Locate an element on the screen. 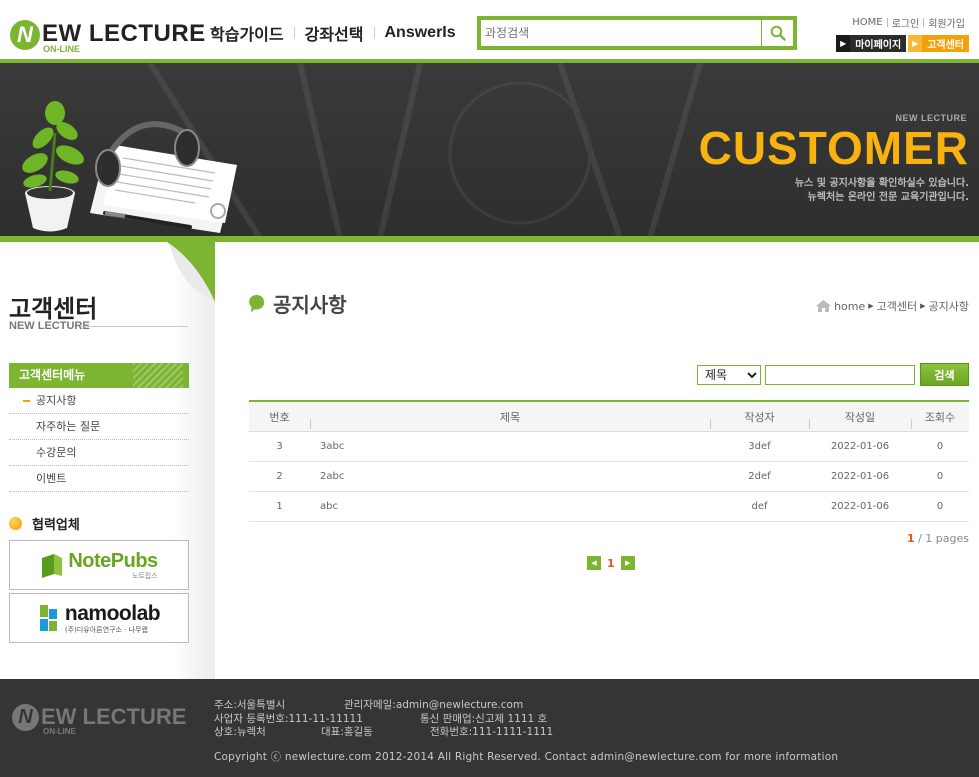 This screenshot has width=979, height=777. triangle-right-icon: ▶ is located at coordinates (627, 563).